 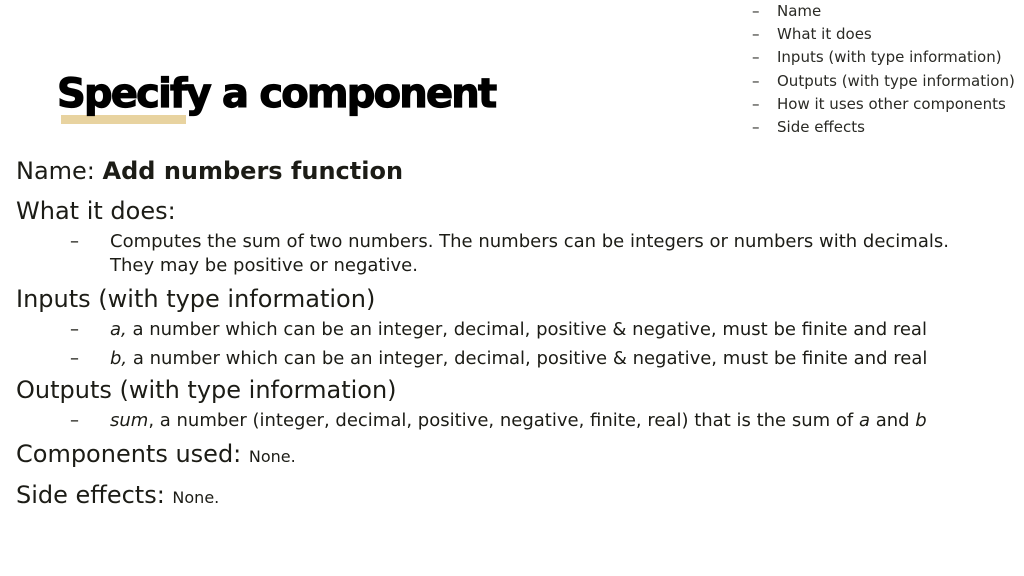 What do you see at coordinates (516, 455) in the screenshot?
I see `components-used-row: Components used: None.` at bounding box center [516, 455].